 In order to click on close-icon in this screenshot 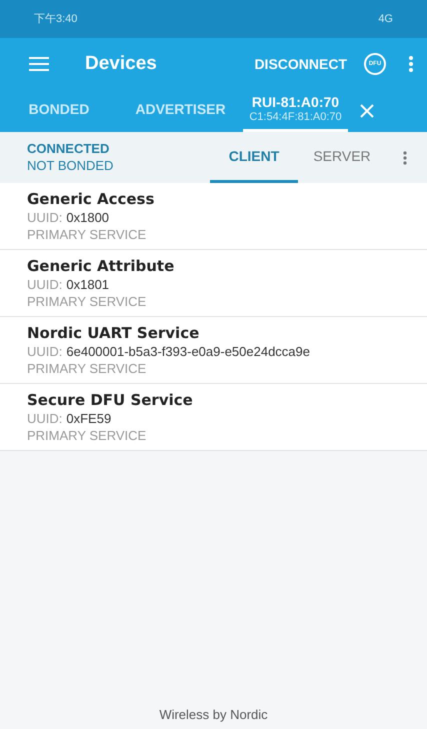, I will do `click(367, 111)`.